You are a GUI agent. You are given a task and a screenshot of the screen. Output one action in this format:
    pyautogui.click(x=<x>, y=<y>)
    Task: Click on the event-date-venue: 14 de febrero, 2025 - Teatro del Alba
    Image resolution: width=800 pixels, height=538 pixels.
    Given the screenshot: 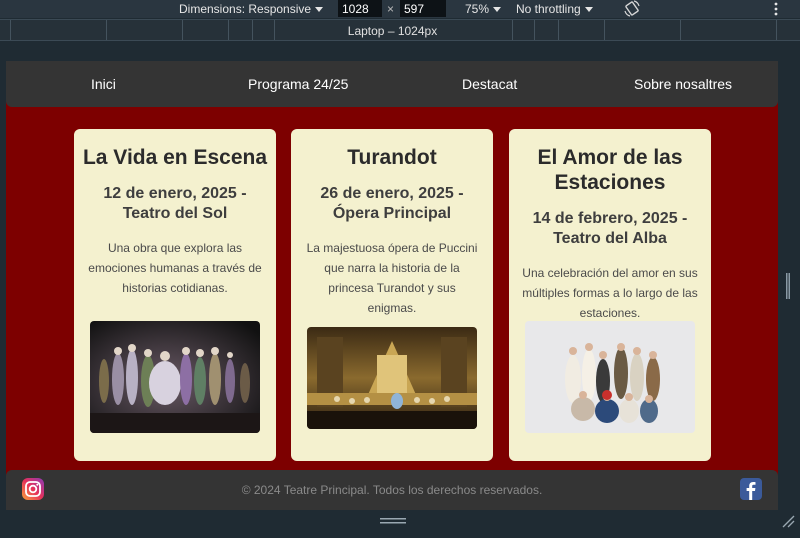 What is the action you would take?
    pyautogui.click(x=610, y=228)
    